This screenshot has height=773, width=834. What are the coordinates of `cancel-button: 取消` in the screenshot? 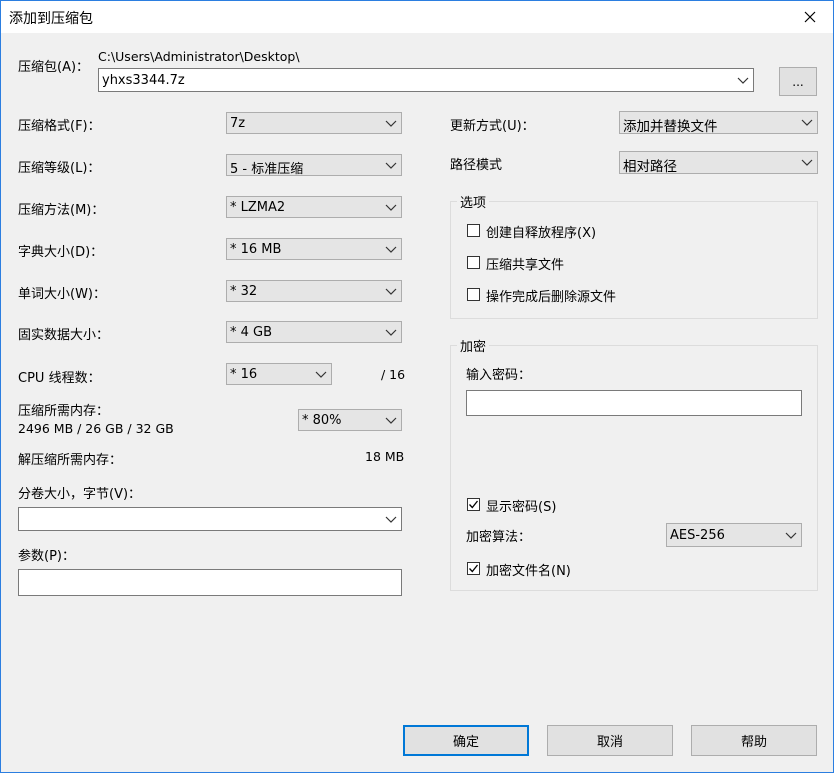 It's located at (610, 740).